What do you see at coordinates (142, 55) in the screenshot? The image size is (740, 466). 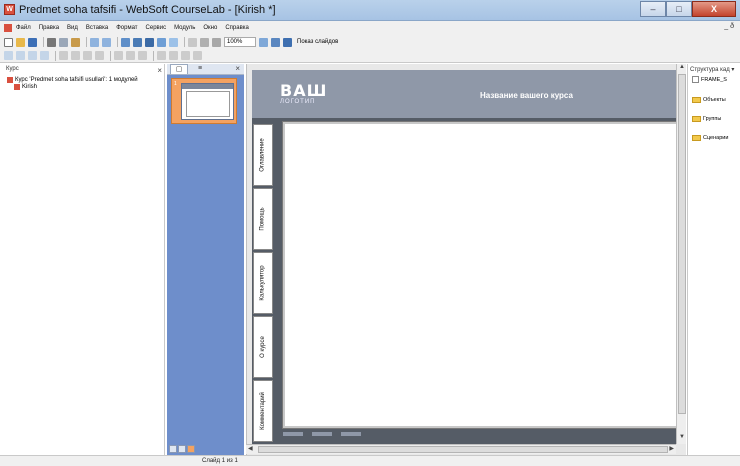 I see `group-icon` at bounding box center [142, 55].